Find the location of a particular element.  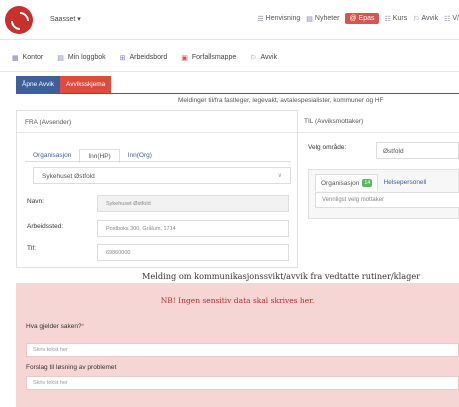

hospital-select: Sykehuset Østfold ∨ is located at coordinates (162, 175).